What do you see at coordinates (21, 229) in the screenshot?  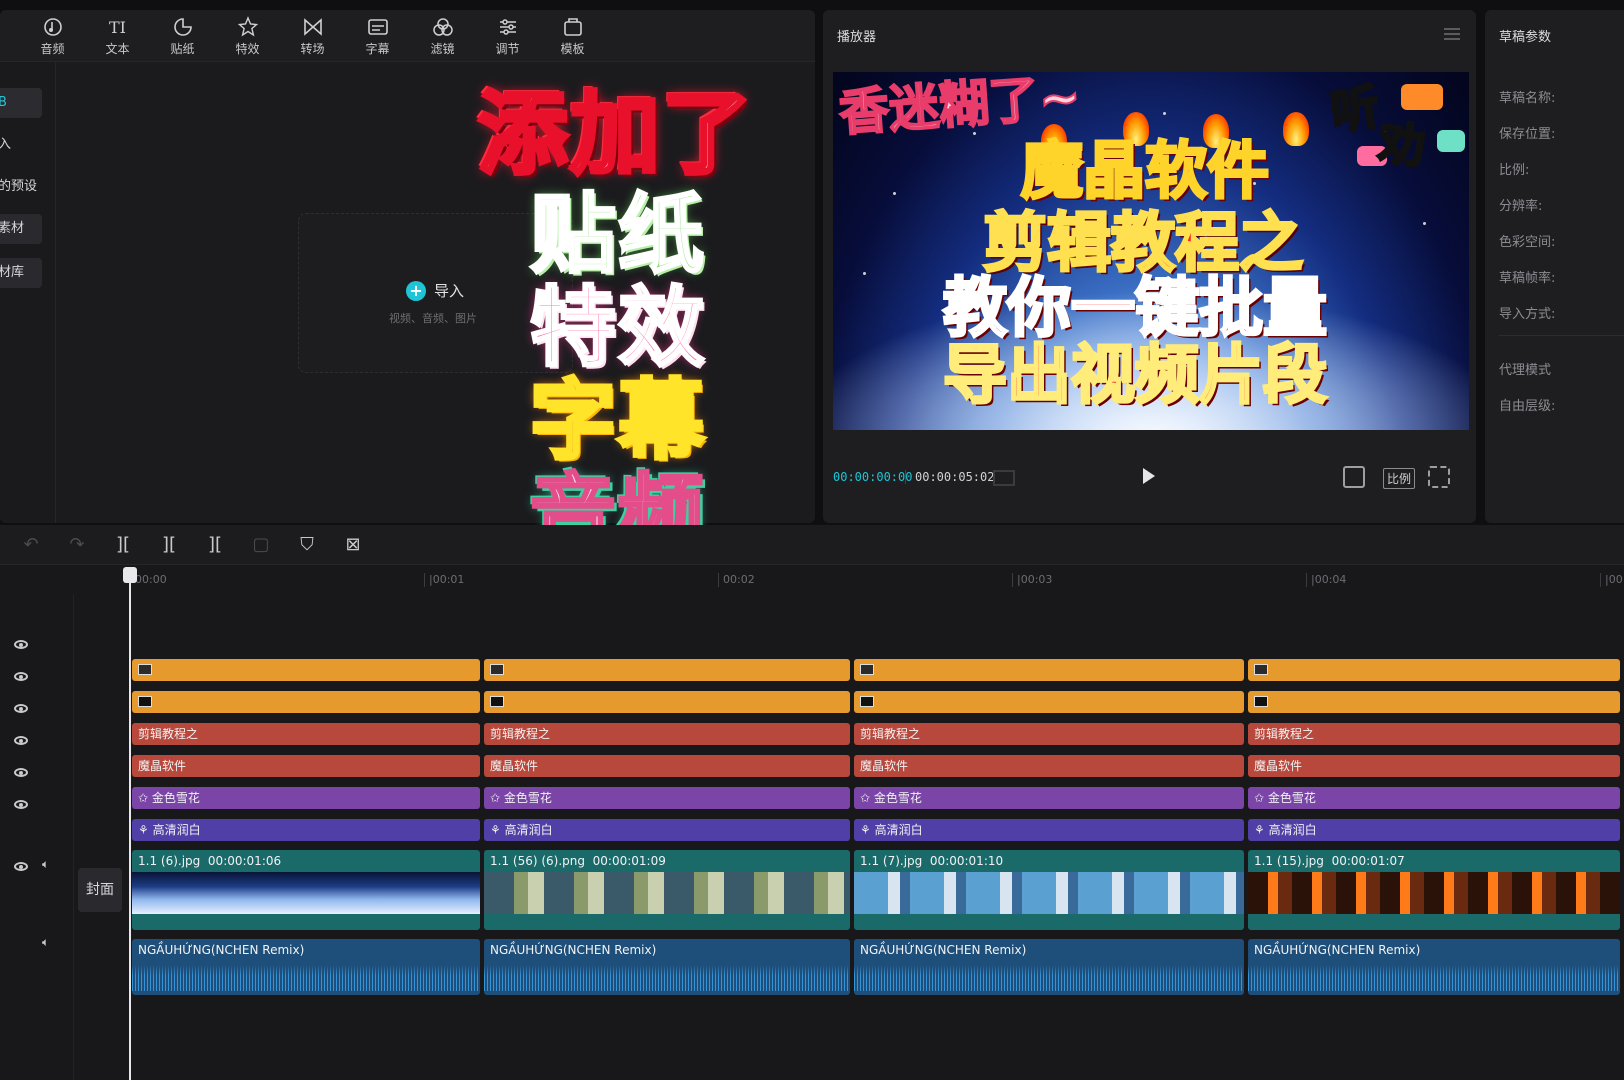 I see `sidebar-item-materials: 素材` at bounding box center [21, 229].